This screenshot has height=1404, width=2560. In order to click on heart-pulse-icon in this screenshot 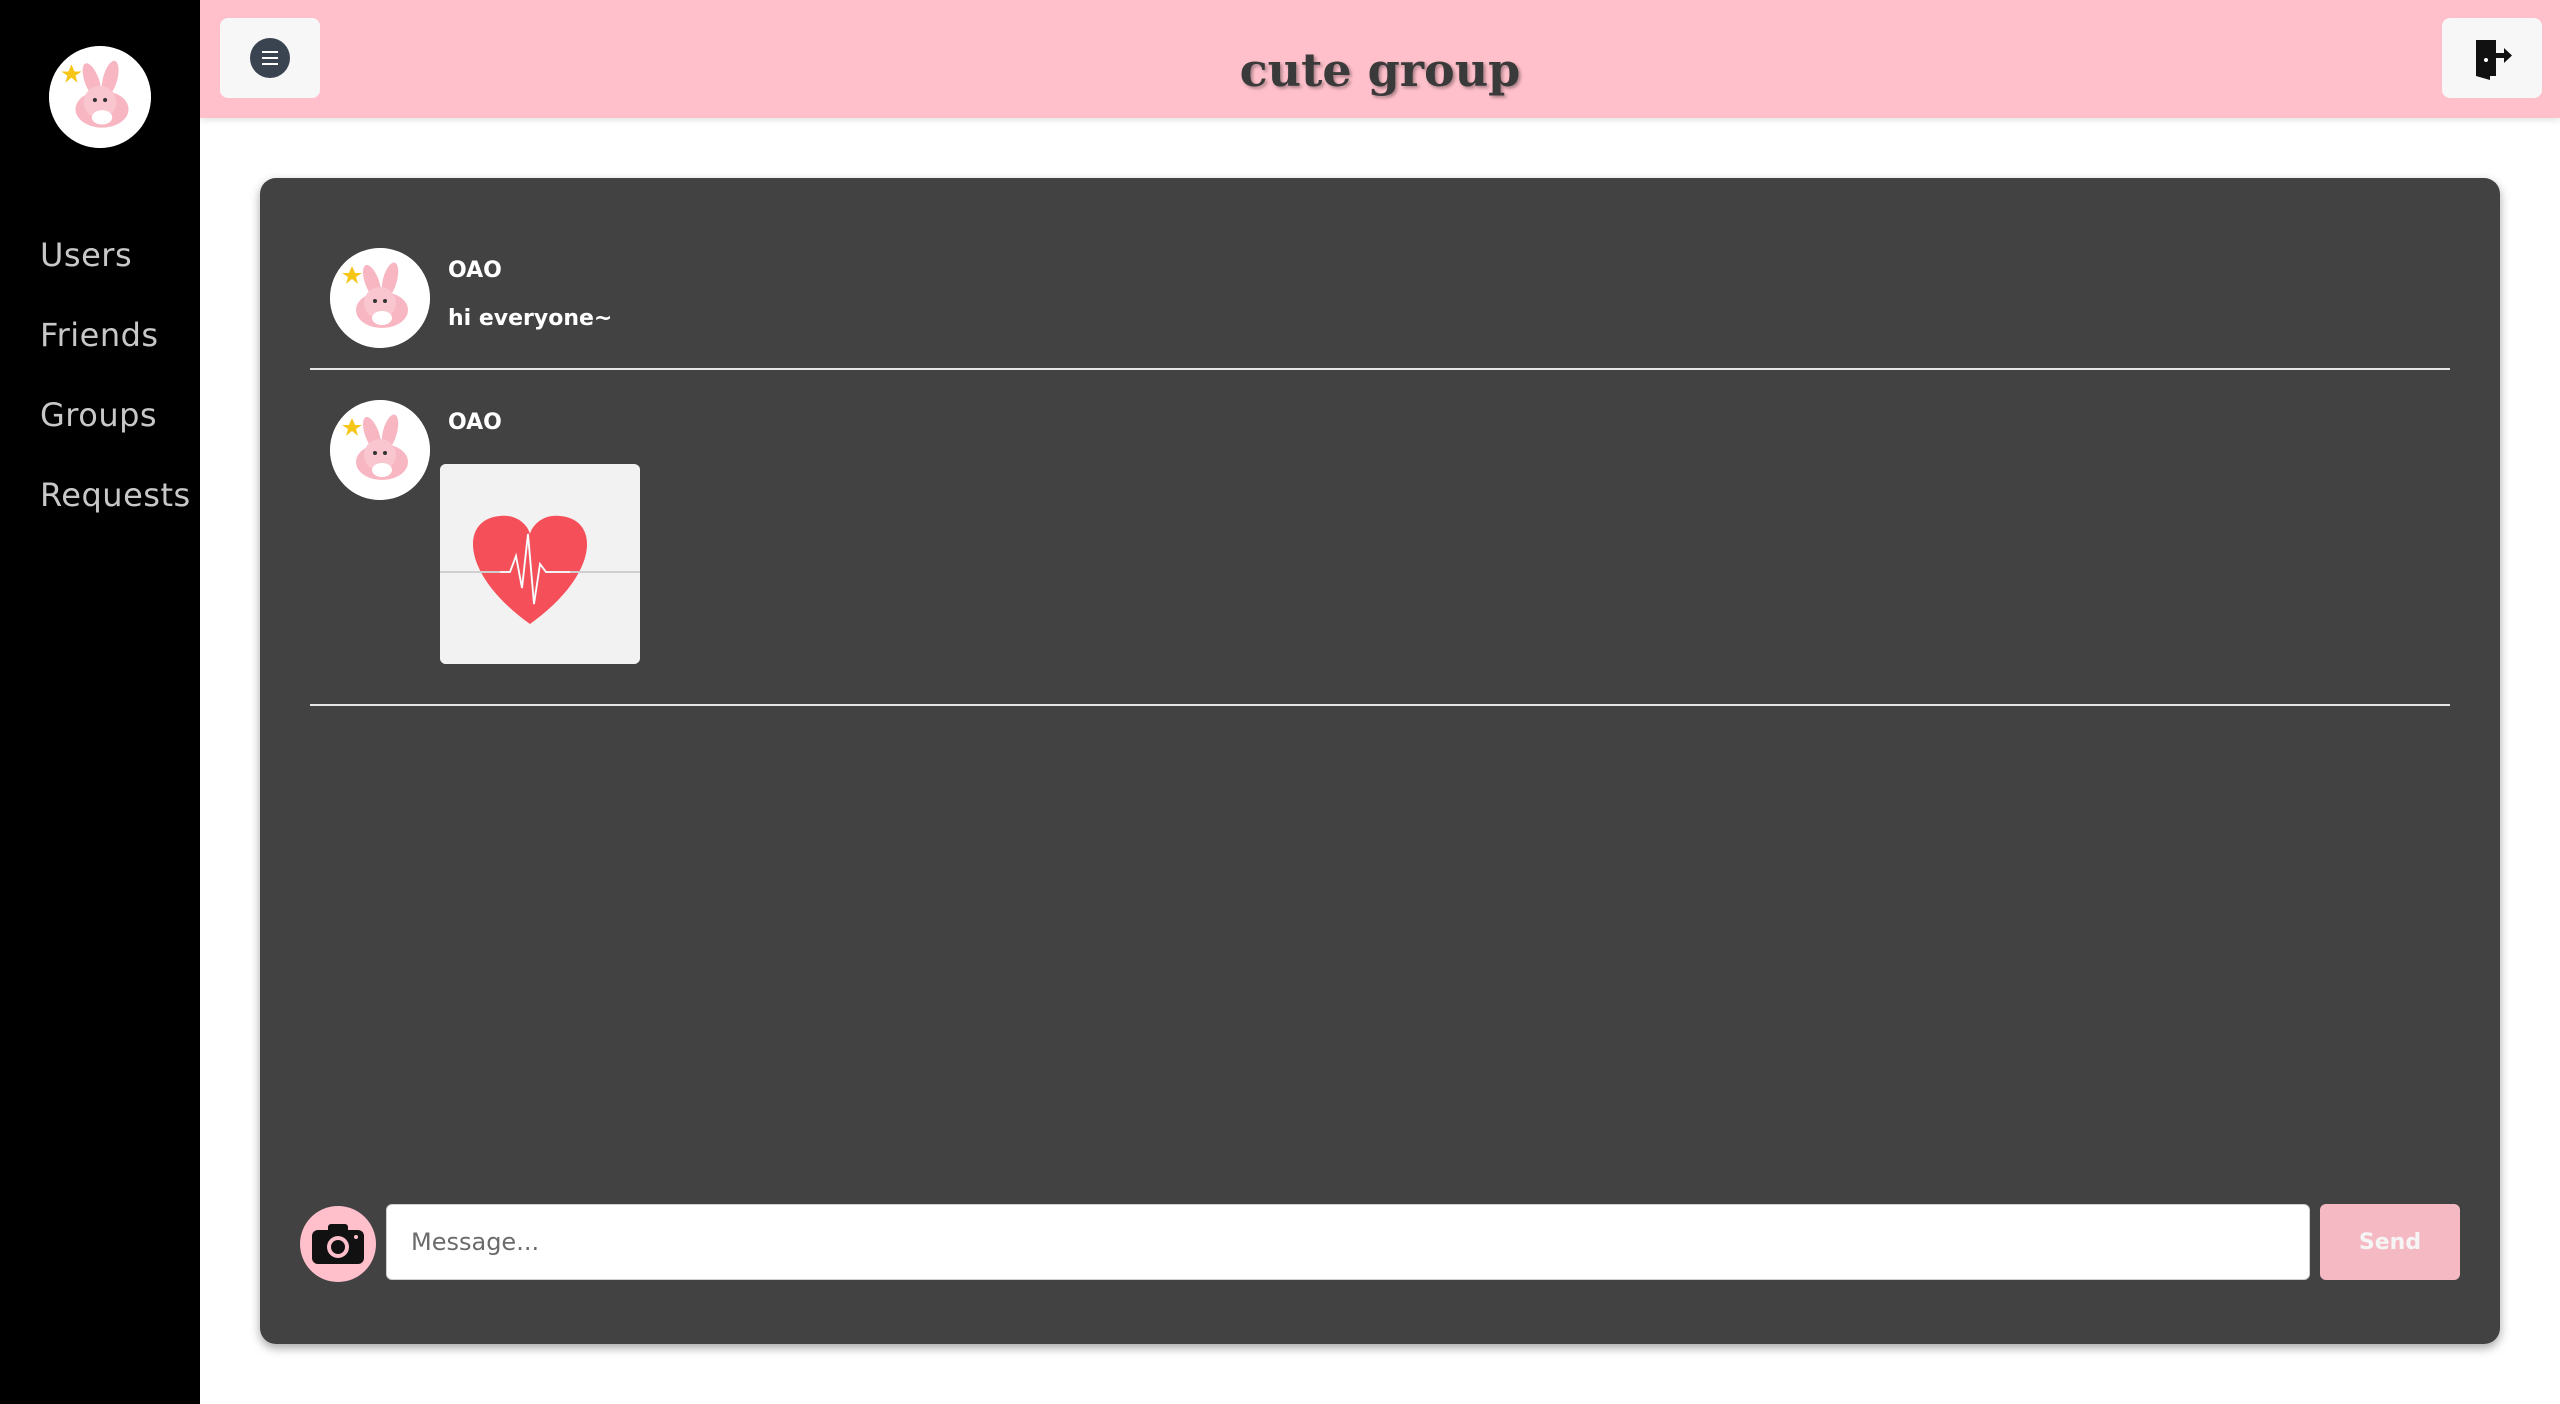, I will do `click(540, 564)`.